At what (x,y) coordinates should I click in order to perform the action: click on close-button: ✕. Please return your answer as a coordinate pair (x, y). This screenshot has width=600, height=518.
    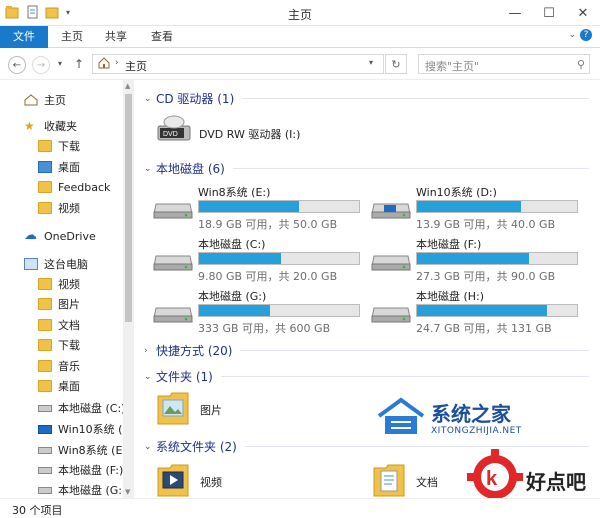
    Looking at the image, I should click on (583, 13).